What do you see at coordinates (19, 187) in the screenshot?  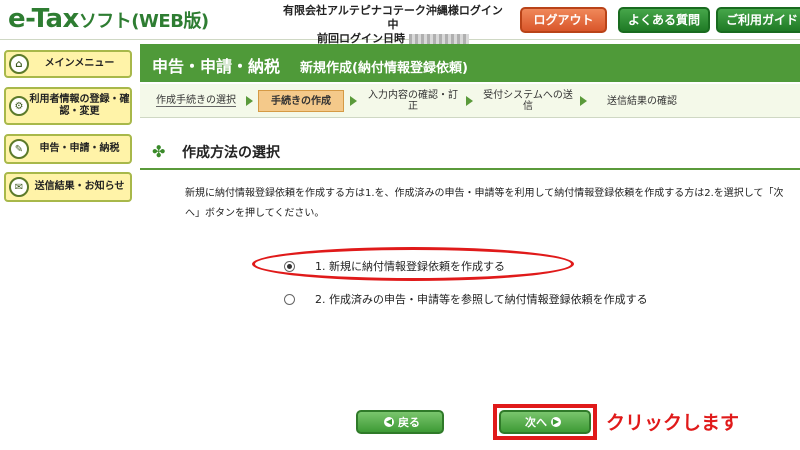 I see `mail-icon: ✉` at bounding box center [19, 187].